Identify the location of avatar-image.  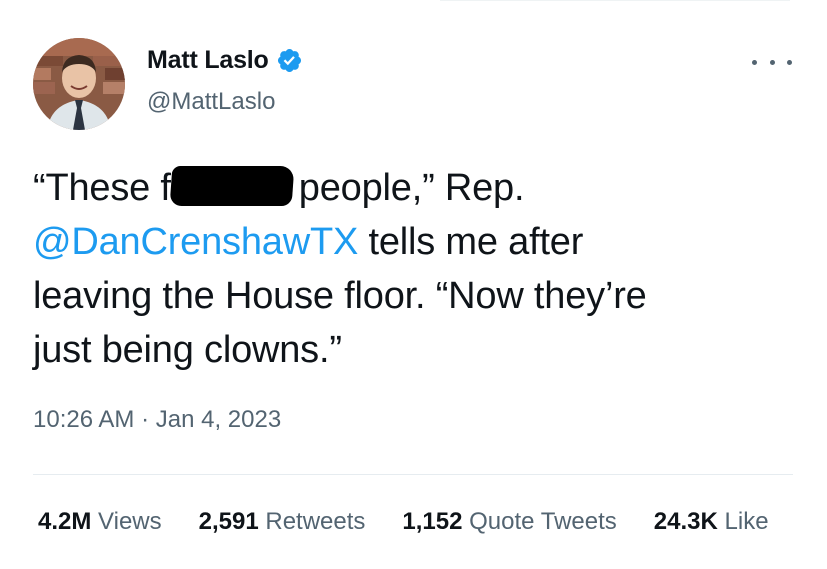
(79, 84).